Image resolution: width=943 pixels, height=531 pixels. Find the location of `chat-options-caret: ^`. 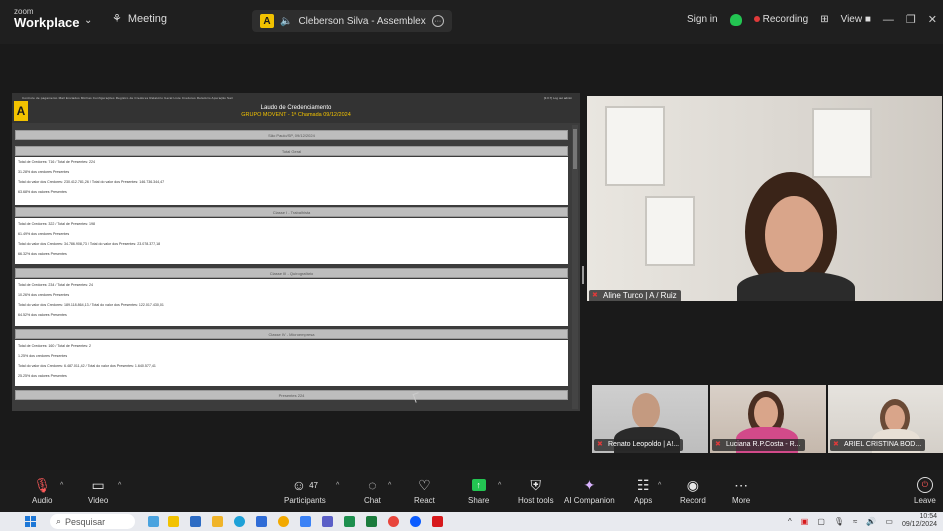

chat-options-caret: ^ is located at coordinates (389, 485).